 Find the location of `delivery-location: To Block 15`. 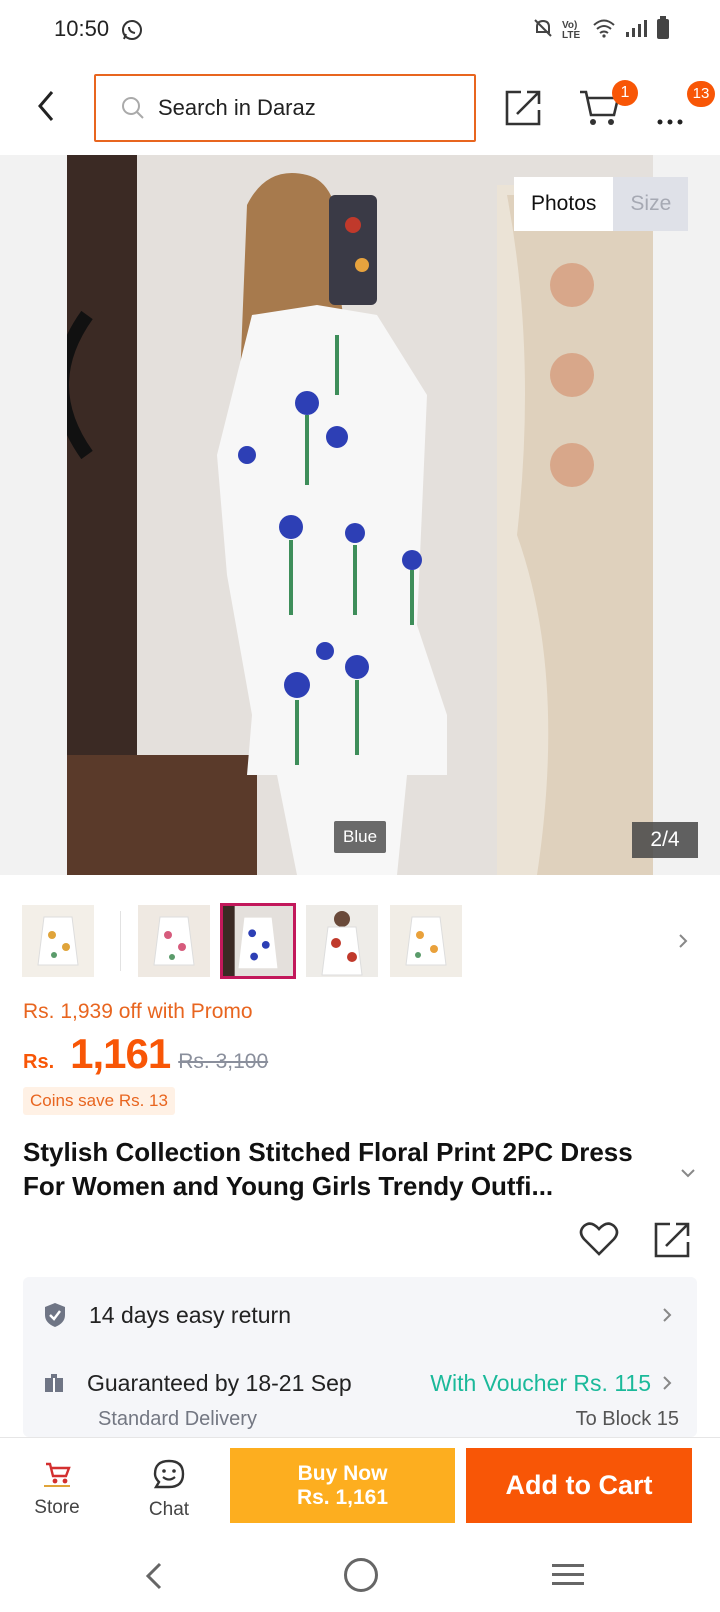

delivery-location: To Block 15 is located at coordinates (627, 1419).